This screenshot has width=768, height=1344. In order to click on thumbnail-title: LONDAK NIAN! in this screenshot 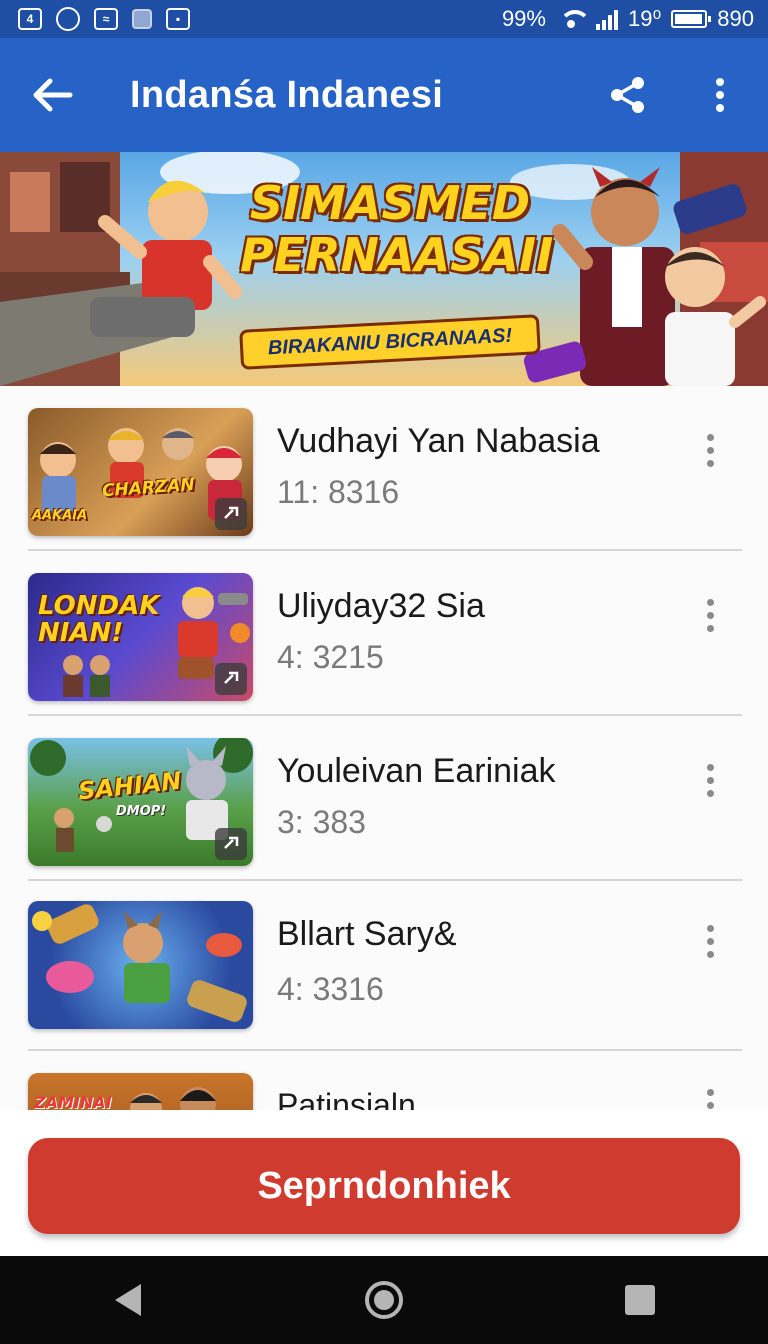, I will do `click(99, 620)`.